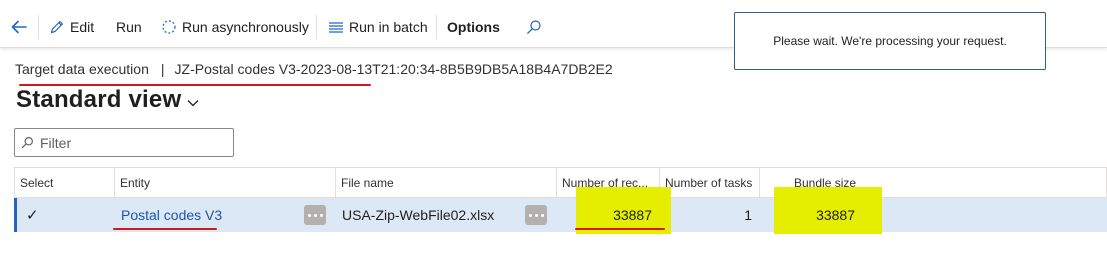 The image size is (1107, 253). I want to click on search-button, so click(536, 27).